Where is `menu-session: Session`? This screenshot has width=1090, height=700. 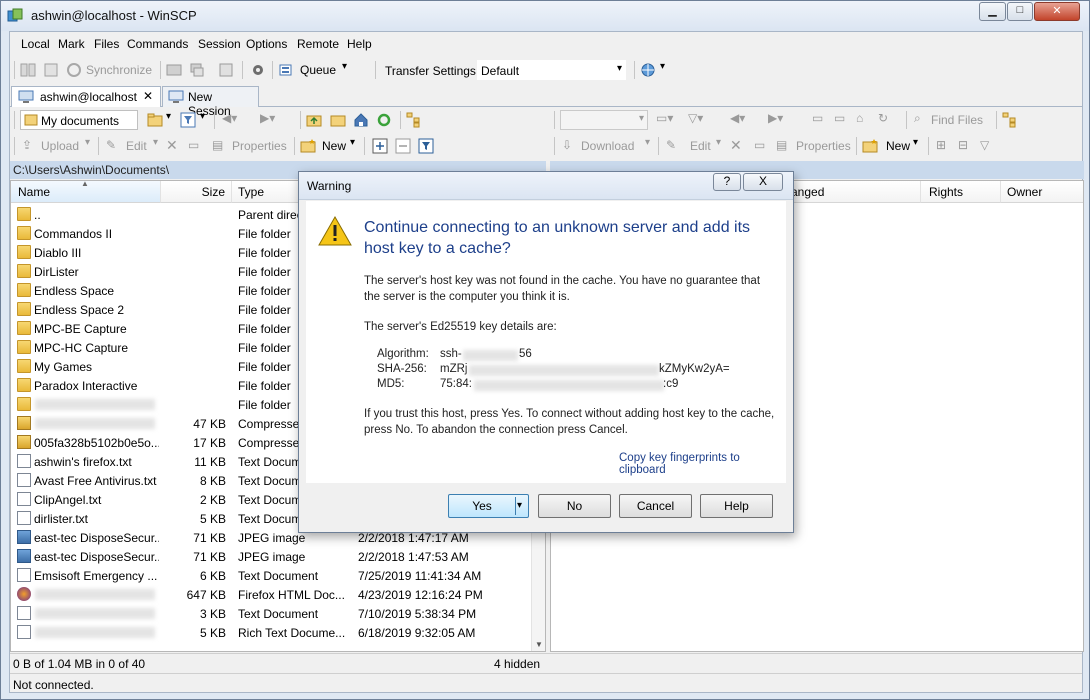 menu-session: Session is located at coordinates (219, 44).